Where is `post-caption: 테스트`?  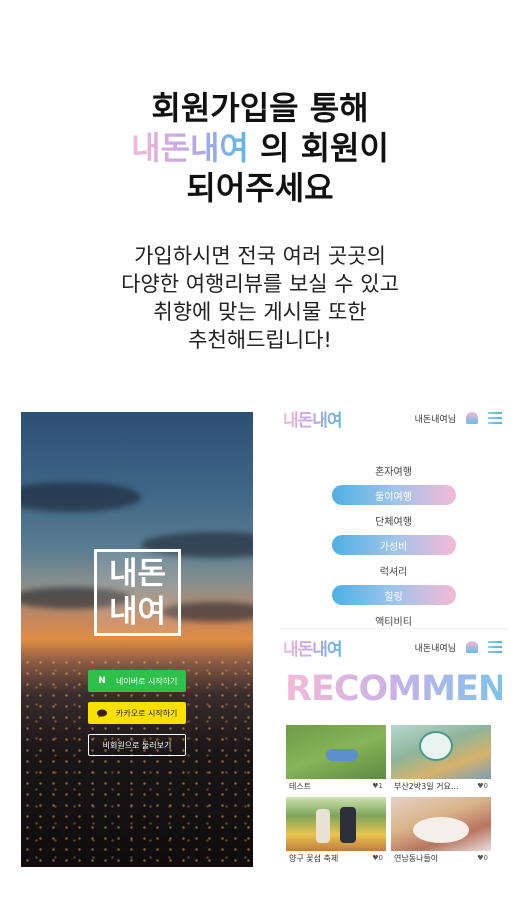 post-caption: 테스트 is located at coordinates (300, 786).